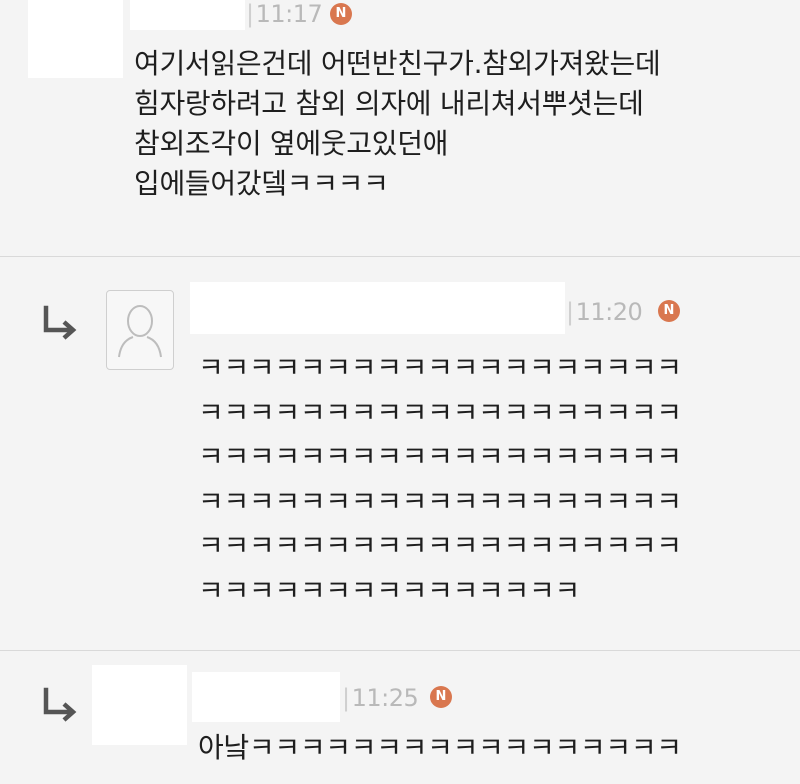 Image resolution: width=800 pixels, height=784 pixels. I want to click on comment-timestamp: |11:20, so click(604, 312).